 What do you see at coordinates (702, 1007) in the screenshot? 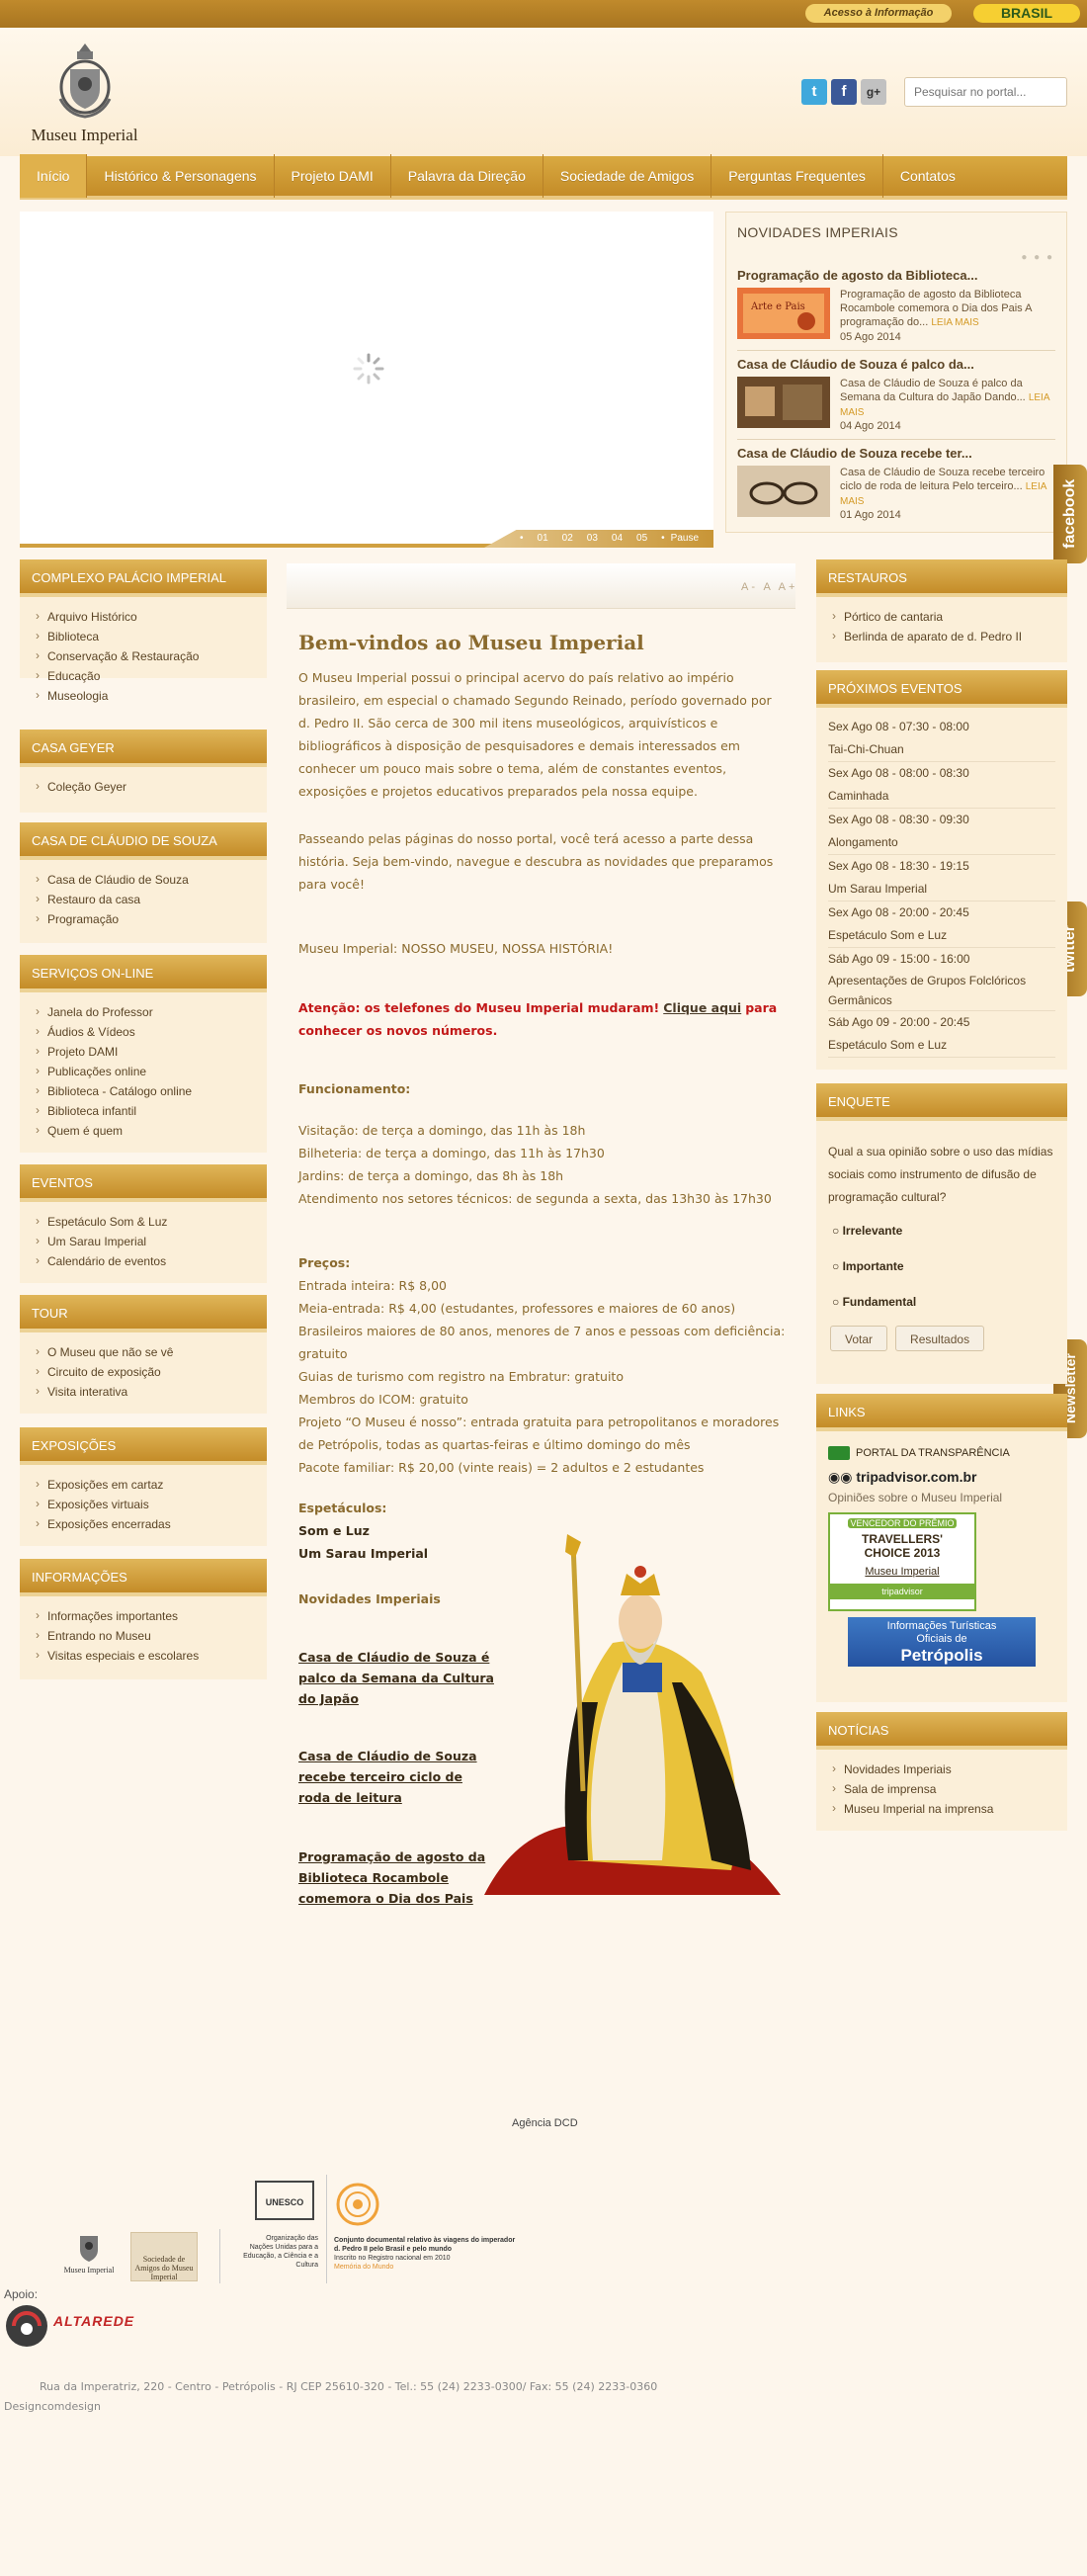
I see `clique-aqui-link: Clique aqui` at bounding box center [702, 1007].